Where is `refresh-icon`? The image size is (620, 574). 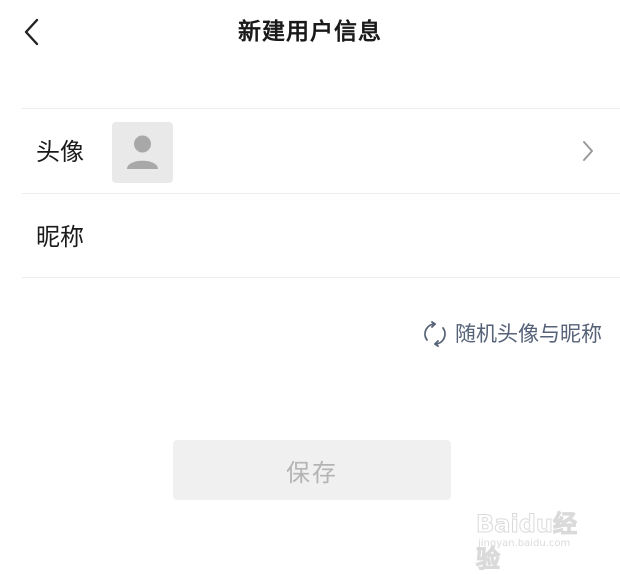 refresh-icon is located at coordinates (435, 334).